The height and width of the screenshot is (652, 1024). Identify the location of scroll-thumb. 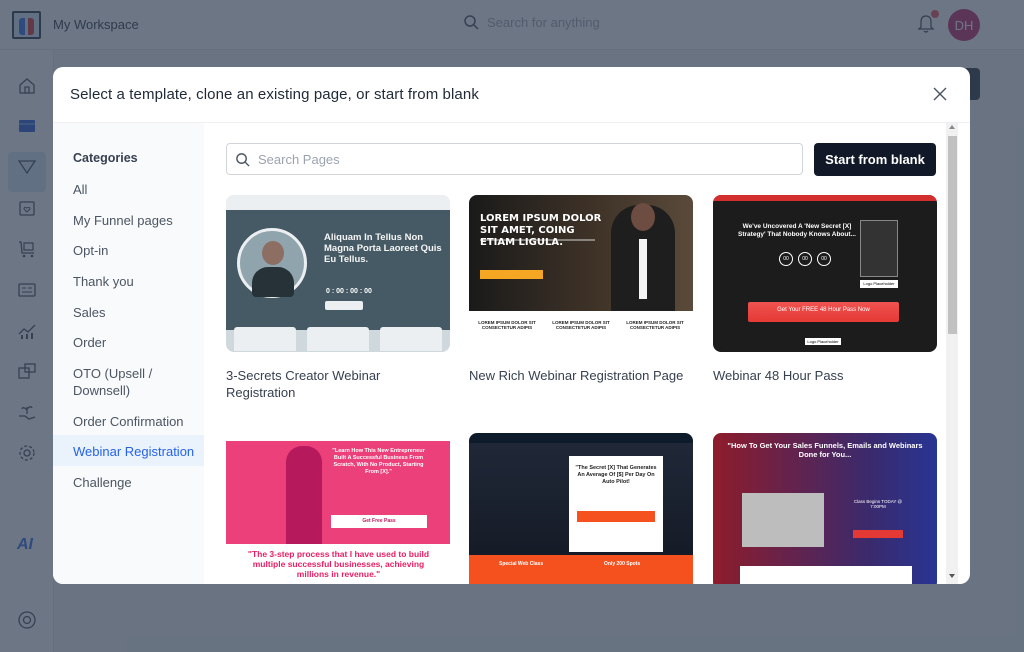
(952, 235).